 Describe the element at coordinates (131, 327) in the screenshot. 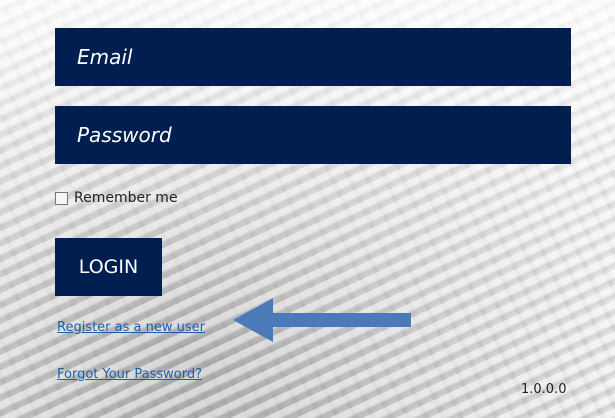

I see `register-link: Register as a new user` at that location.